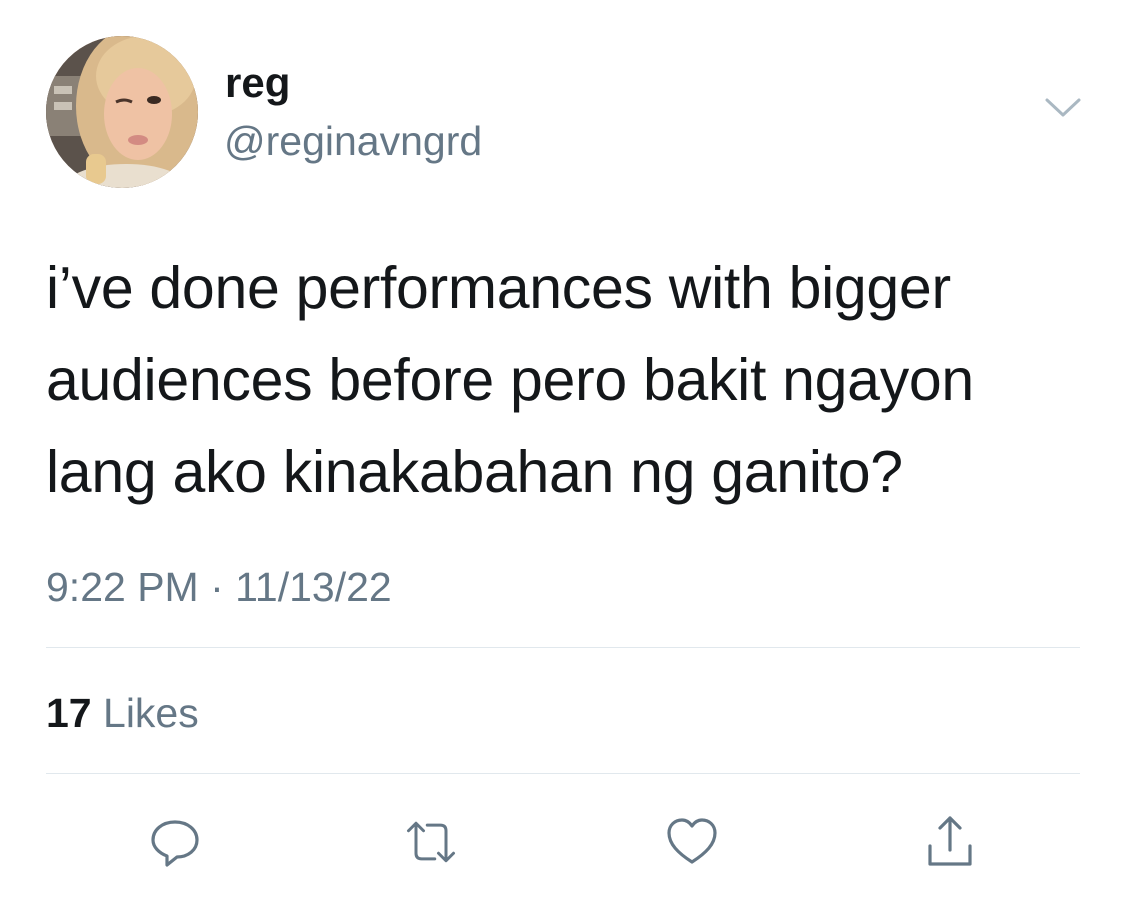 The image size is (1125, 907). I want to click on like-button, so click(692, 842).